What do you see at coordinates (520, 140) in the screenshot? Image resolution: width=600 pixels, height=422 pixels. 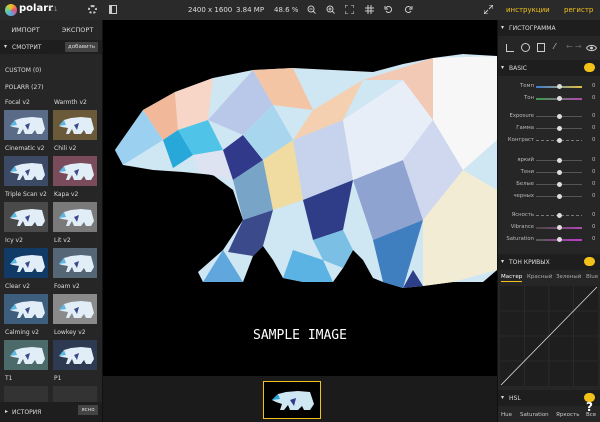 I see `slider-label: Контраст` at bounding box center [520, 140].